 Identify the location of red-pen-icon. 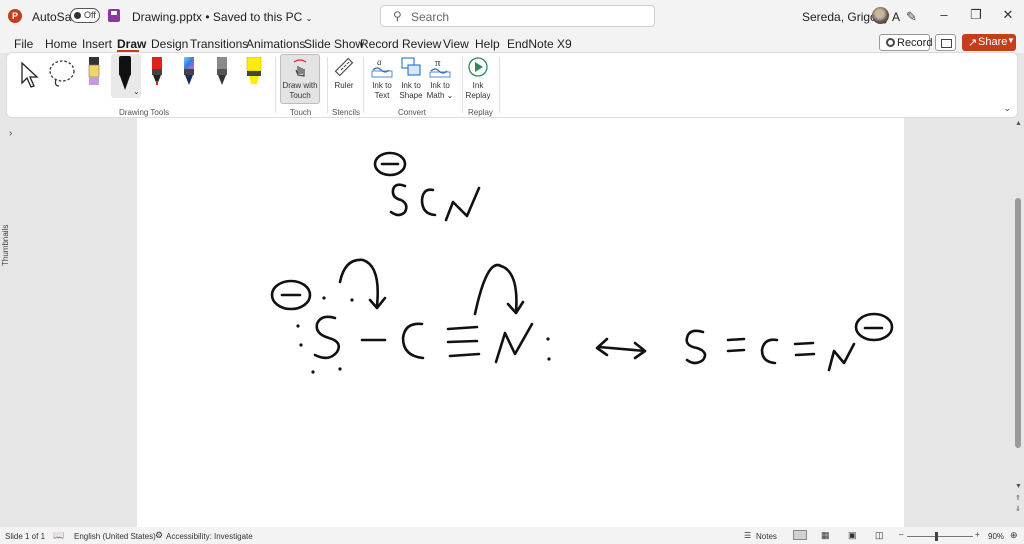
(157, 72).